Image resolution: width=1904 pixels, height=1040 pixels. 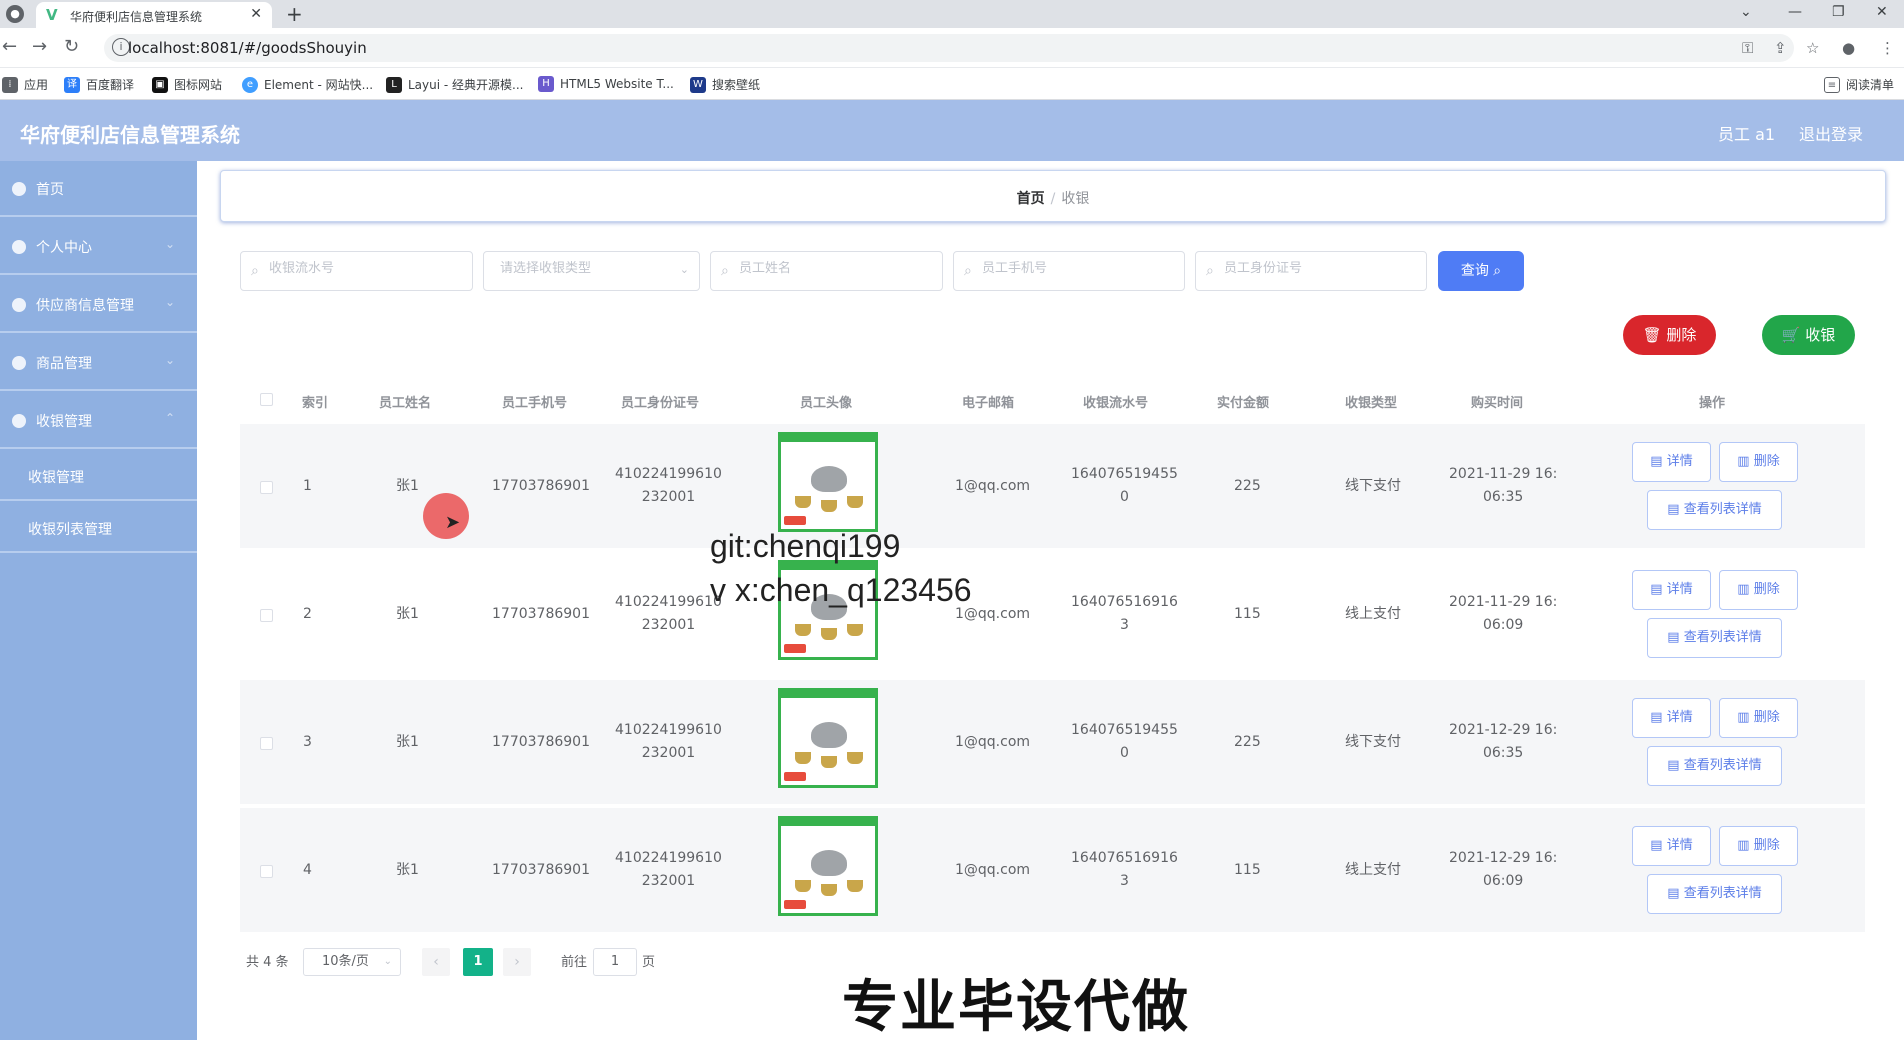 What do you see at coordinates (1746, 133) in the screenshot?
I see `current-user: 员工 a1` at bounding box center [1746, 133].